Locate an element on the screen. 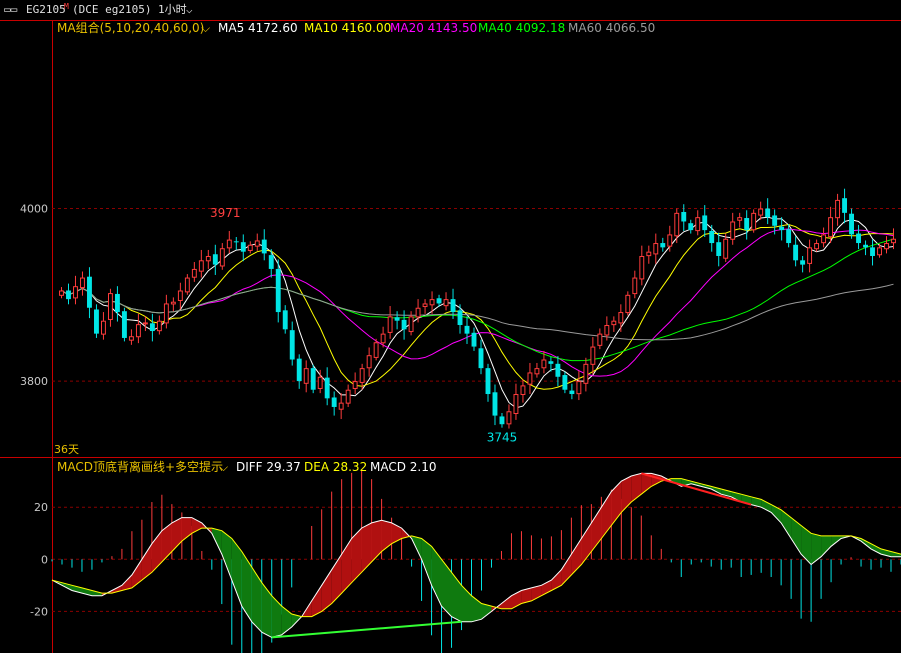  diff-value: DIFF 29.37 is located at coordinates (268, 467).